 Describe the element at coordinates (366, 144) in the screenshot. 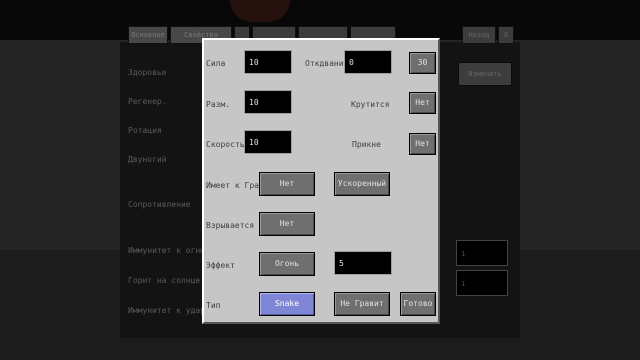

I see `label-explode: Прикне` at that location.